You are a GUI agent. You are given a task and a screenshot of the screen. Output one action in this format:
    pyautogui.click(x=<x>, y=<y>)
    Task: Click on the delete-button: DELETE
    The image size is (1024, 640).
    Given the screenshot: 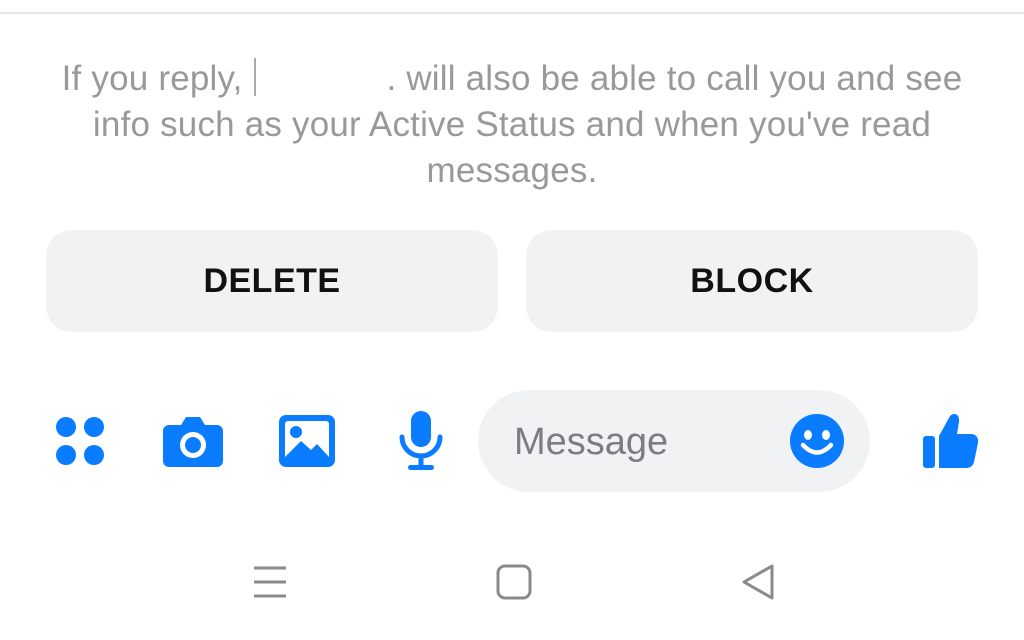 What is the action you would take?
    pyautogui.click(x=272, y=281)
    